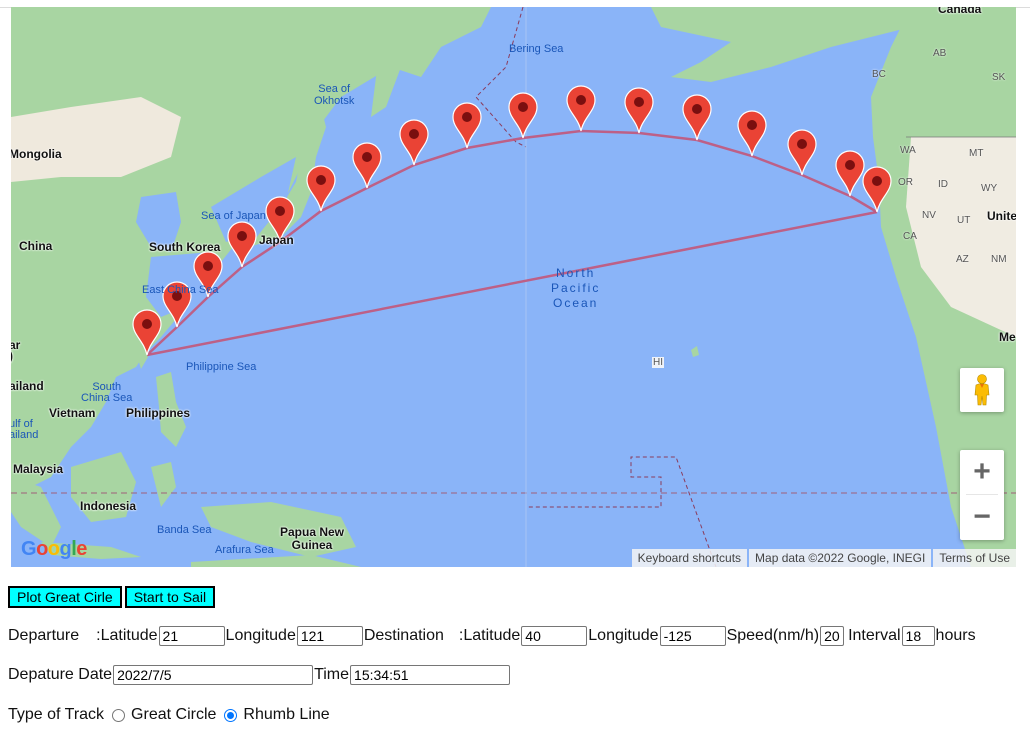 This screenshot has height=730, width=1030. I want to click on departure-latitude-input, so click(191, 636).